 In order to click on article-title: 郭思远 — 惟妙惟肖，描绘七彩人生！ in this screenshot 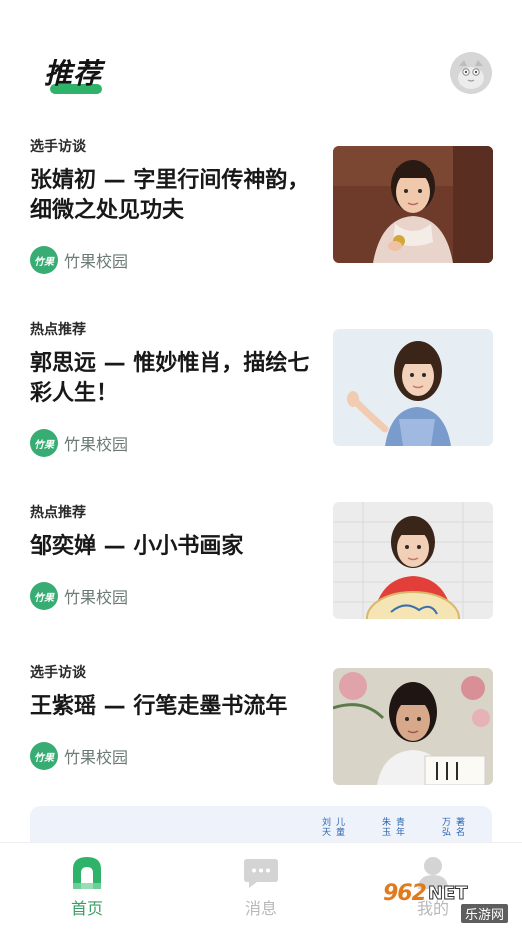, I will do `click(175, 379)`.